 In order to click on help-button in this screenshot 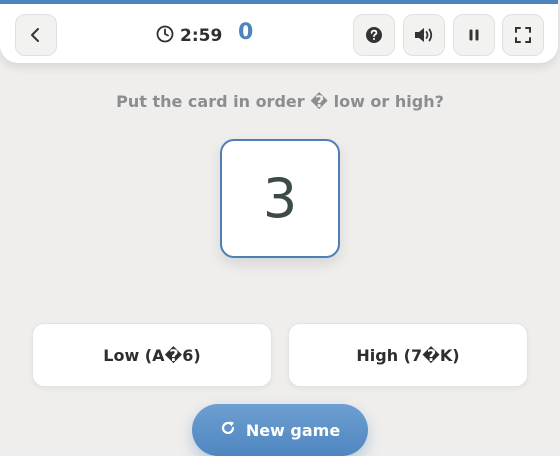, I will do `click(374, 35)`.